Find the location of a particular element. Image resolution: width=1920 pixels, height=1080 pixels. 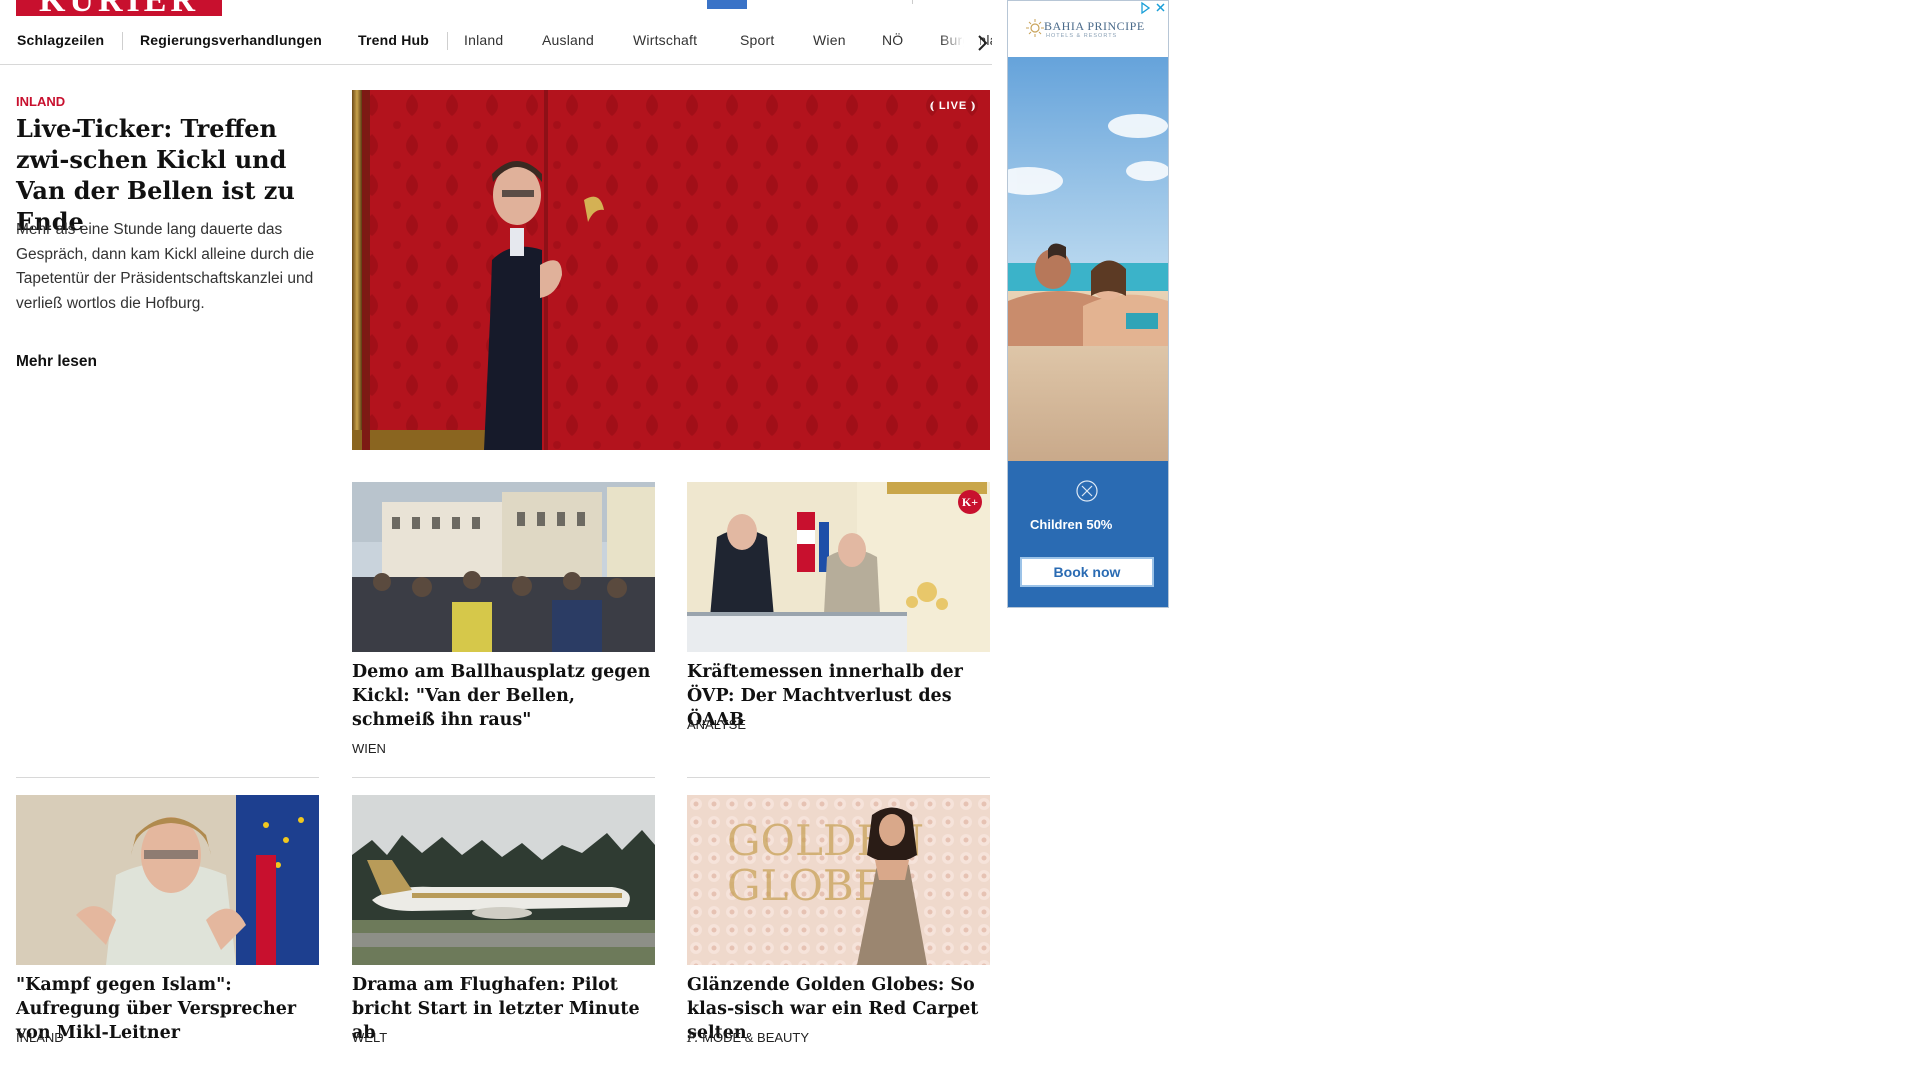

golden-globes-photo: GOLDEN GLOBES is located at coordinates (838, 880).